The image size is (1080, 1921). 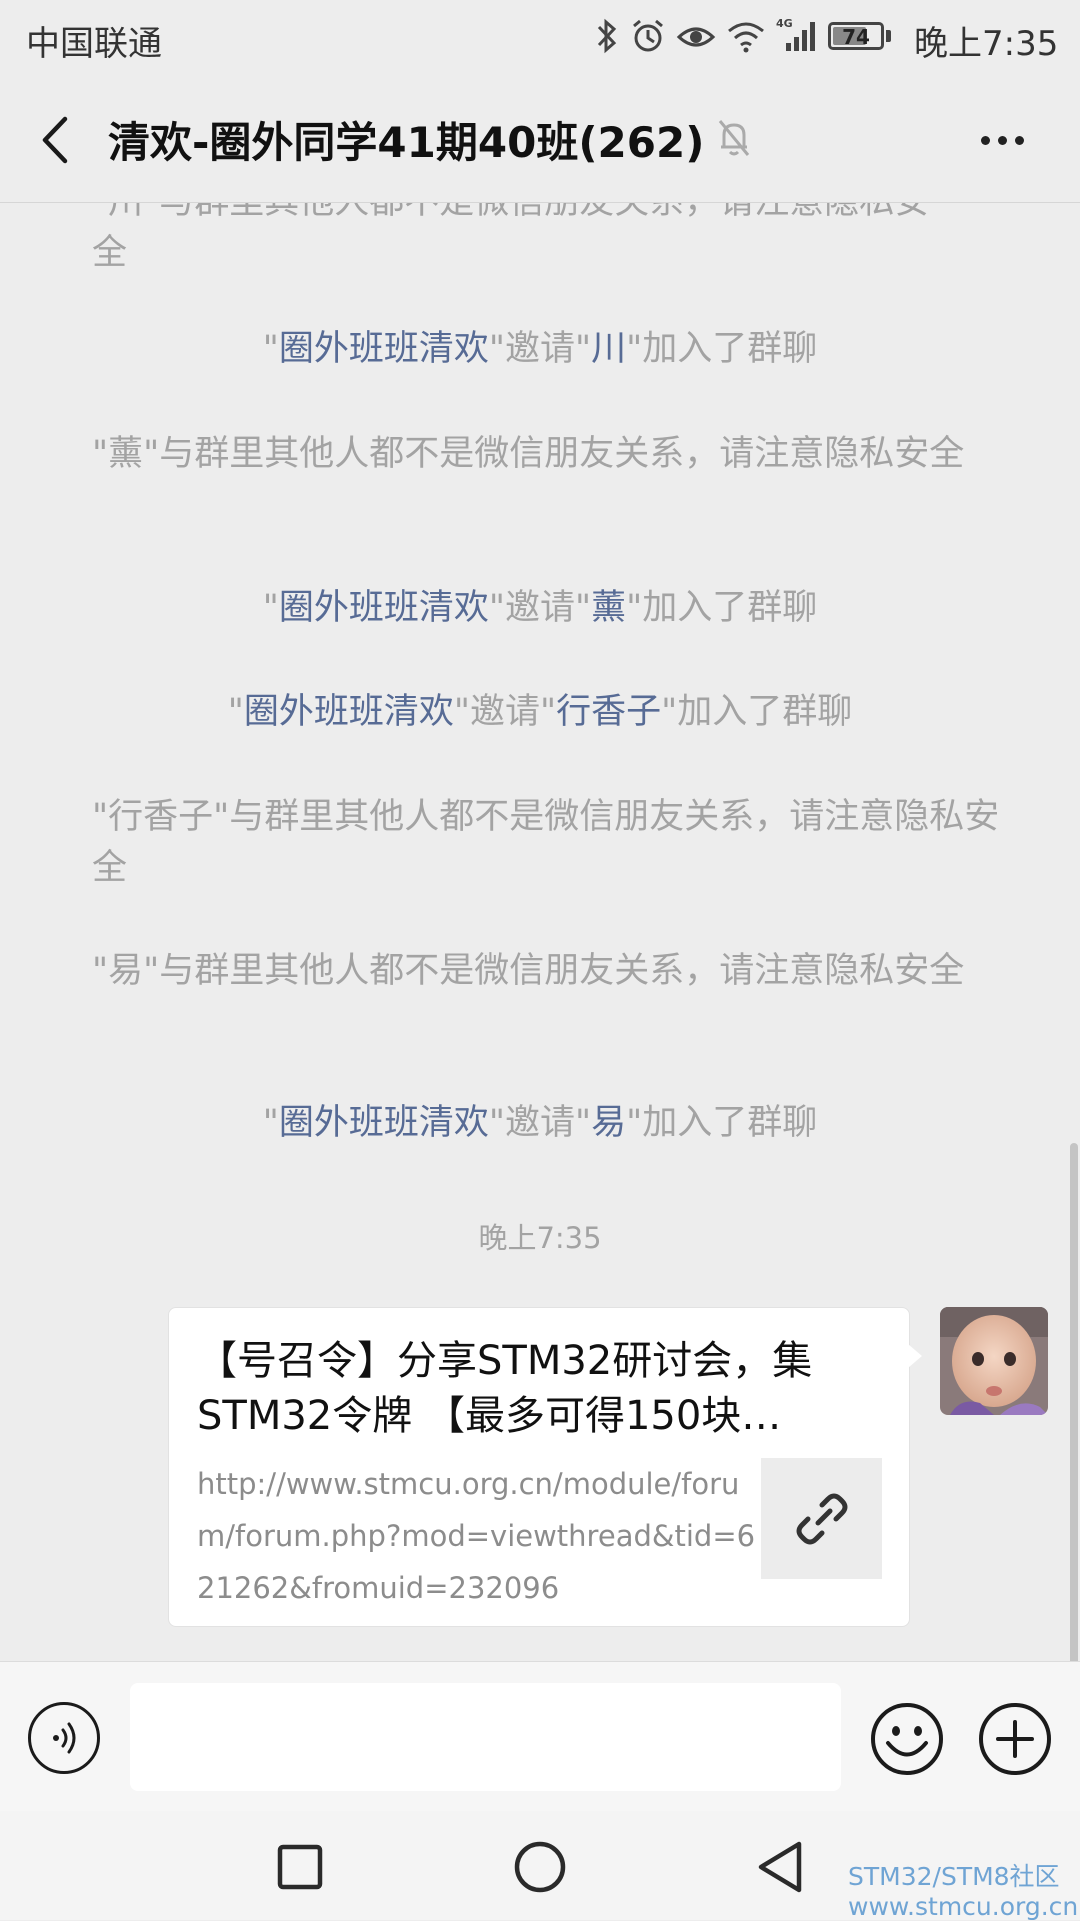 What do you see at coordinates (608, 608) in the screenshot?
I see `invitee-link: 薰` at bounding box center [608, 608].